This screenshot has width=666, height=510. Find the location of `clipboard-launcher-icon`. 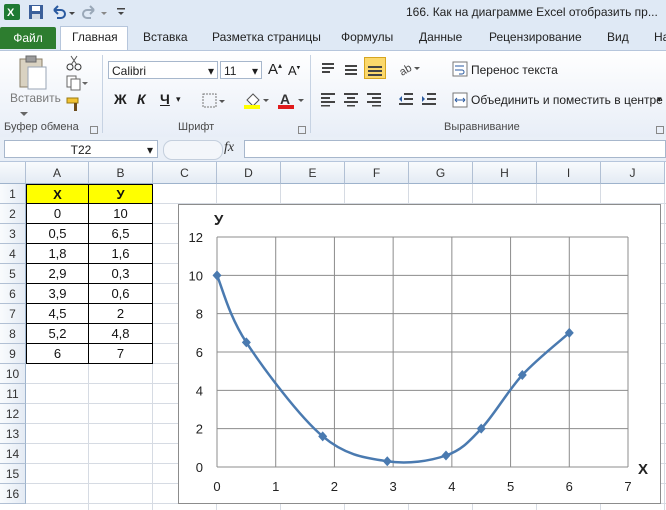

clipboard-launcher-icon is located at coordinates (94, 130).